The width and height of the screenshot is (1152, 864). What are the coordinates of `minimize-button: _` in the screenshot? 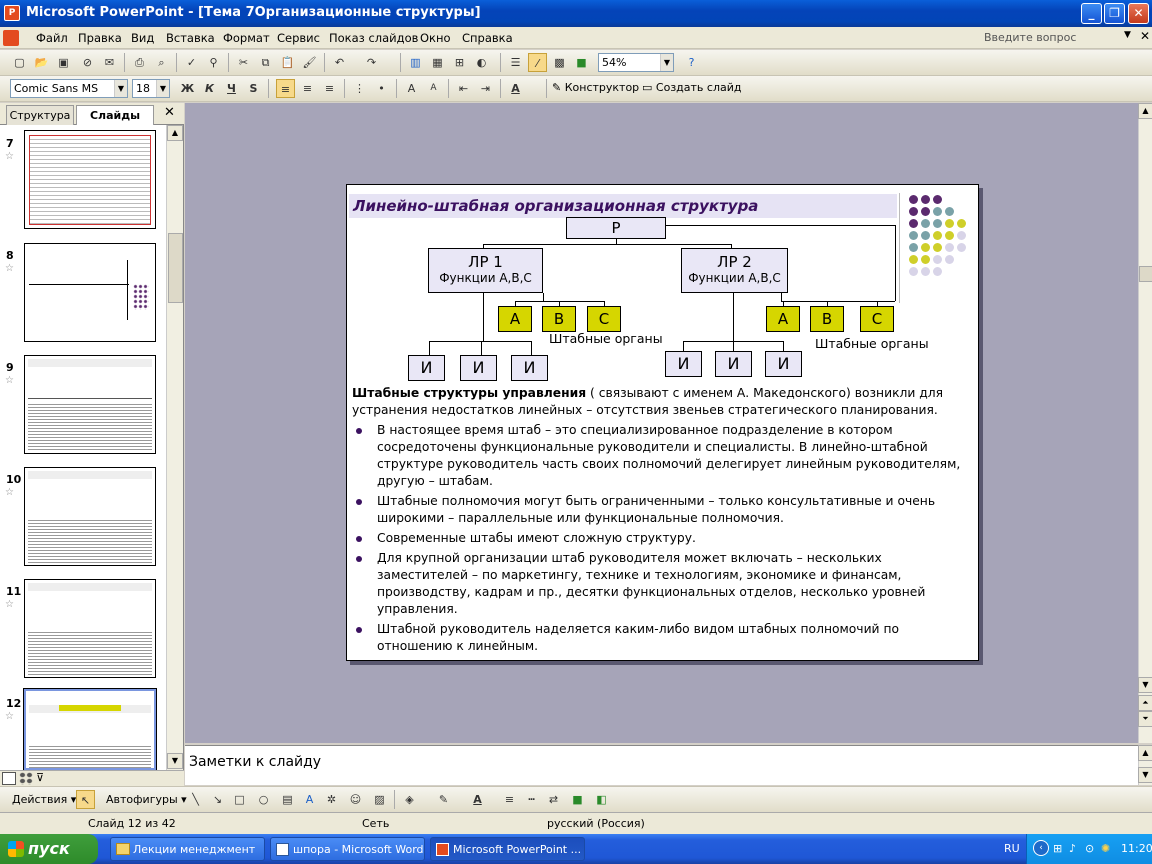 It's located at (1091, 13).